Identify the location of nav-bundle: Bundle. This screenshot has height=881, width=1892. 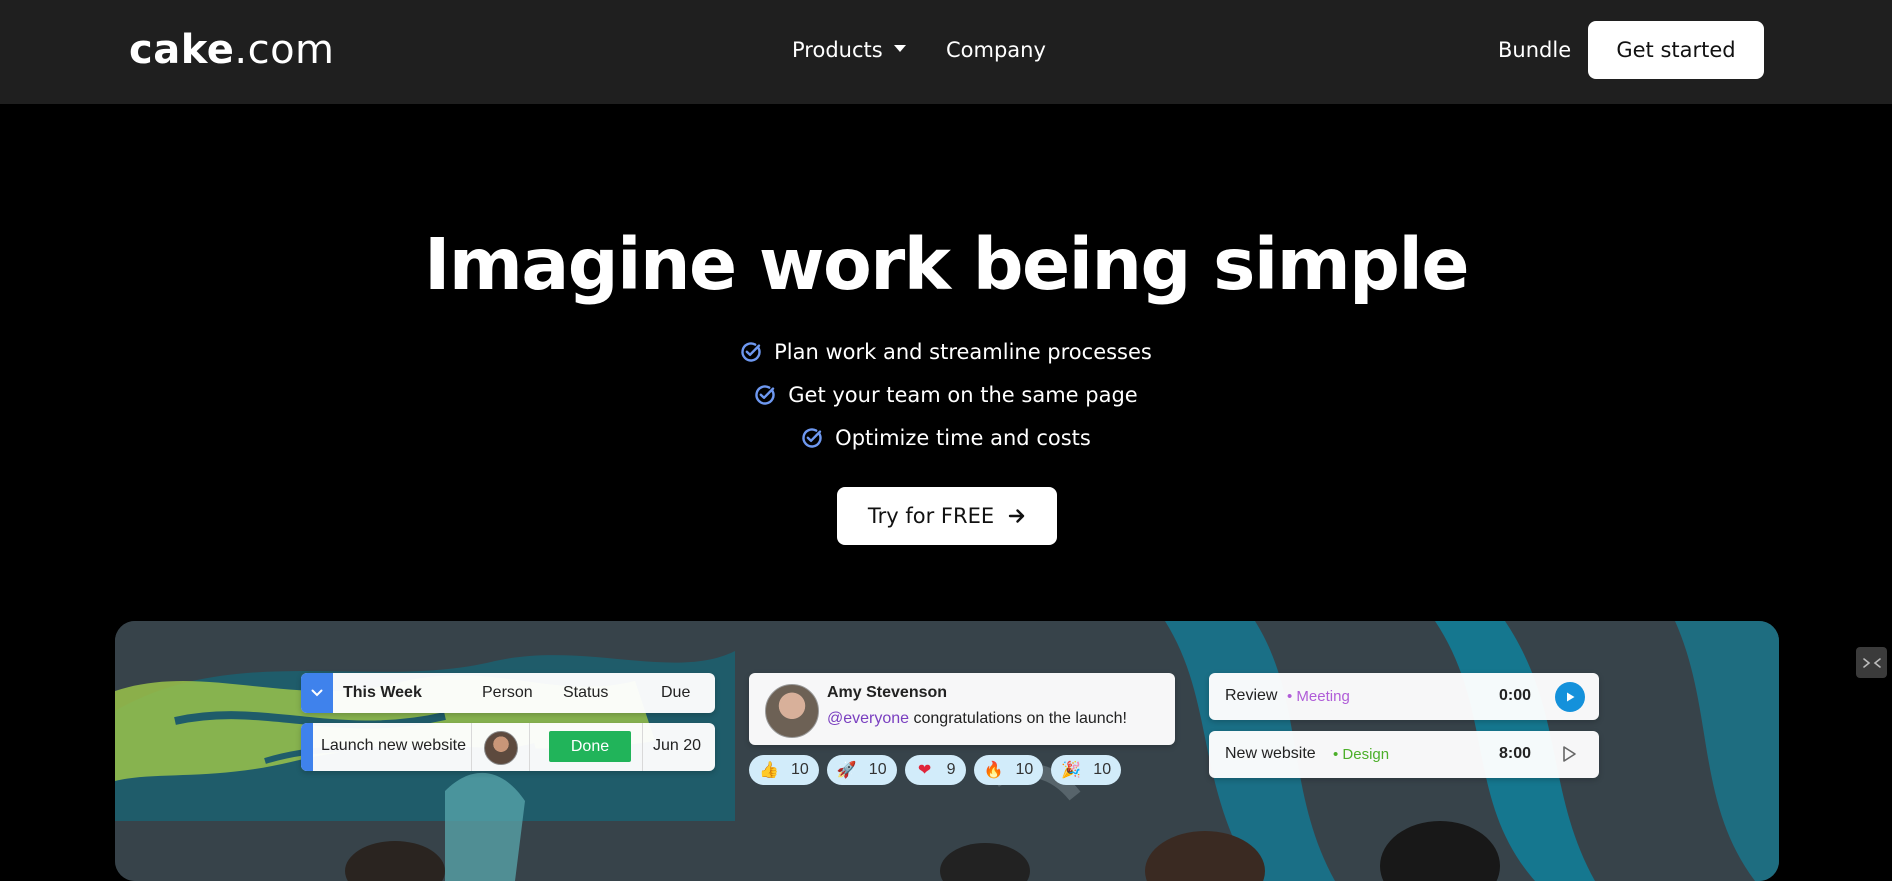
(1534, 50).